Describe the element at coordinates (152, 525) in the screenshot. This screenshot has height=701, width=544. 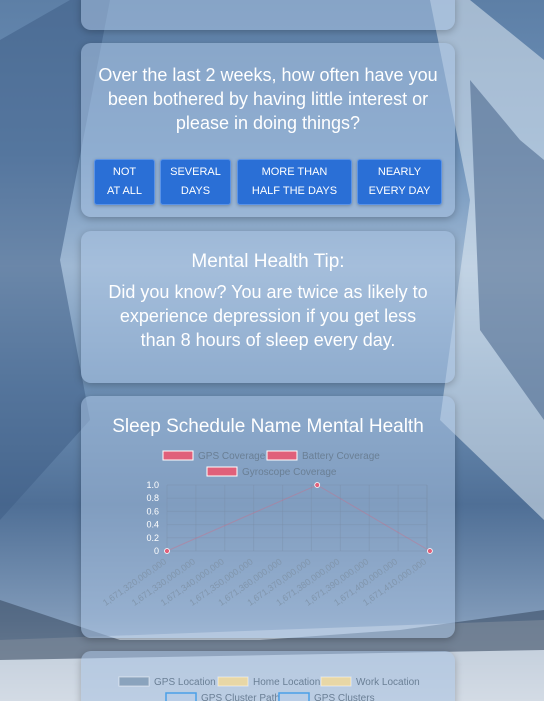
I see `y-tick-label: 0.4` at that location.